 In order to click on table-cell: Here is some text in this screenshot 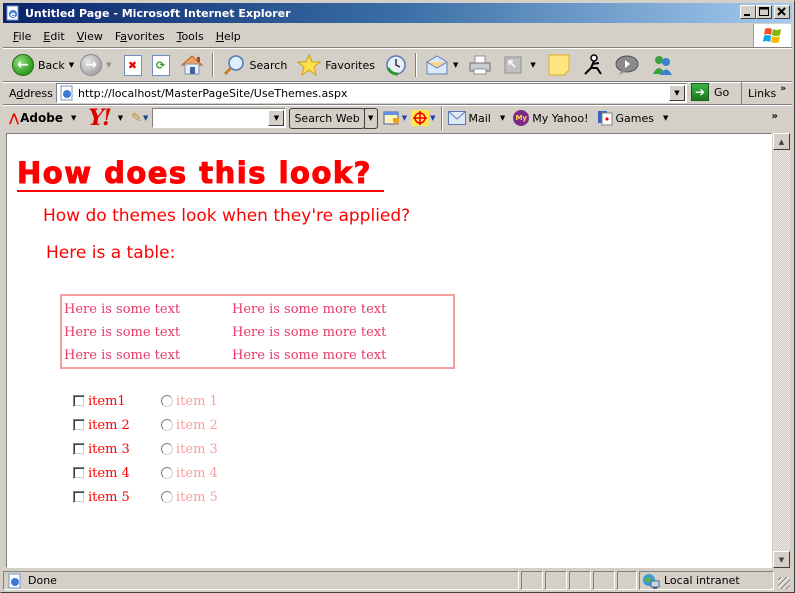, I will do `click(122, 309)`.